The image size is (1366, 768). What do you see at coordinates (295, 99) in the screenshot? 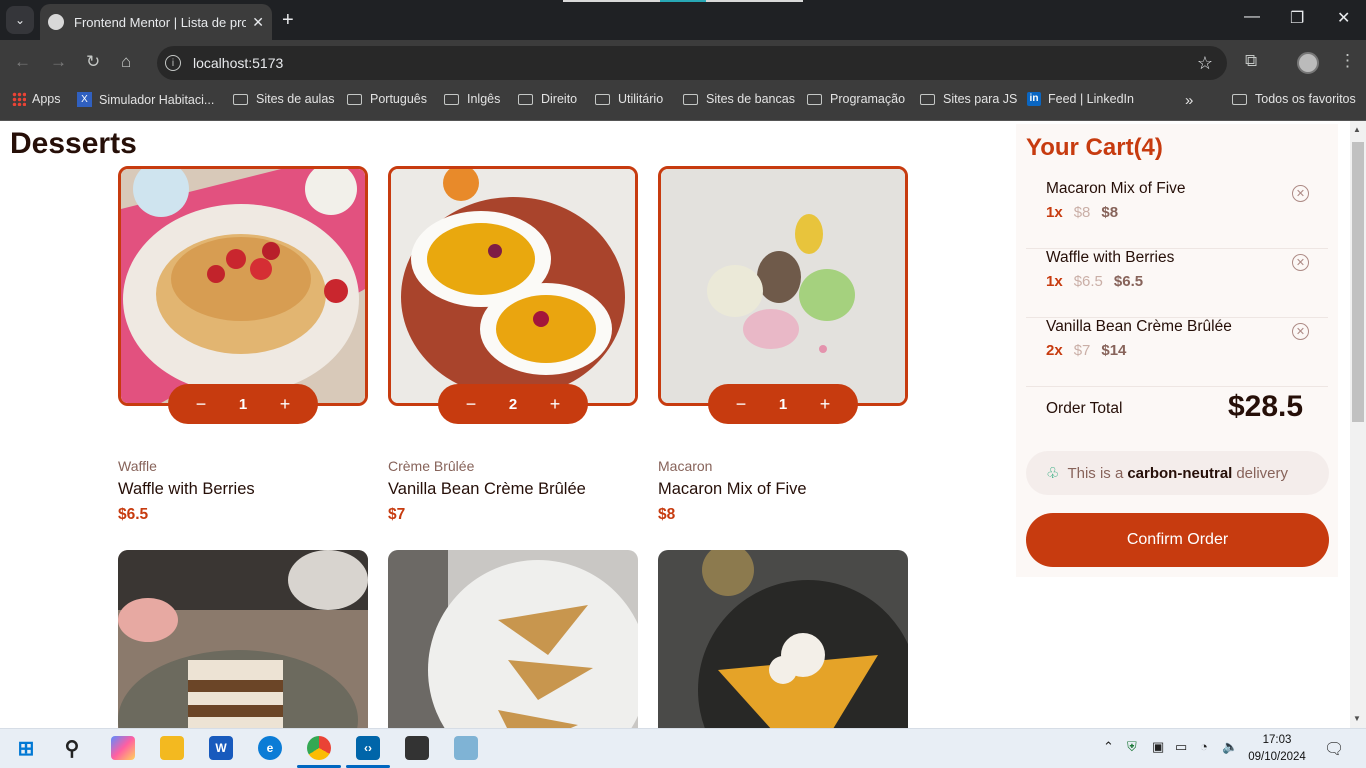
I see `bookmark-label: Sites de aulas` at bounding box center [295, 99].